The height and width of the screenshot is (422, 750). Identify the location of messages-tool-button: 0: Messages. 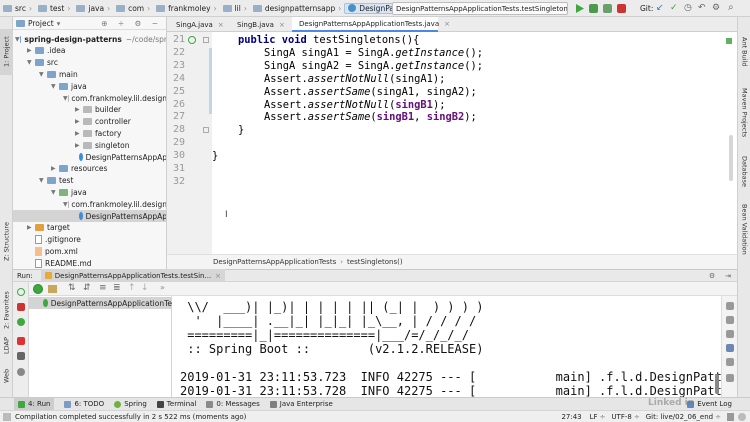
(233, 404).